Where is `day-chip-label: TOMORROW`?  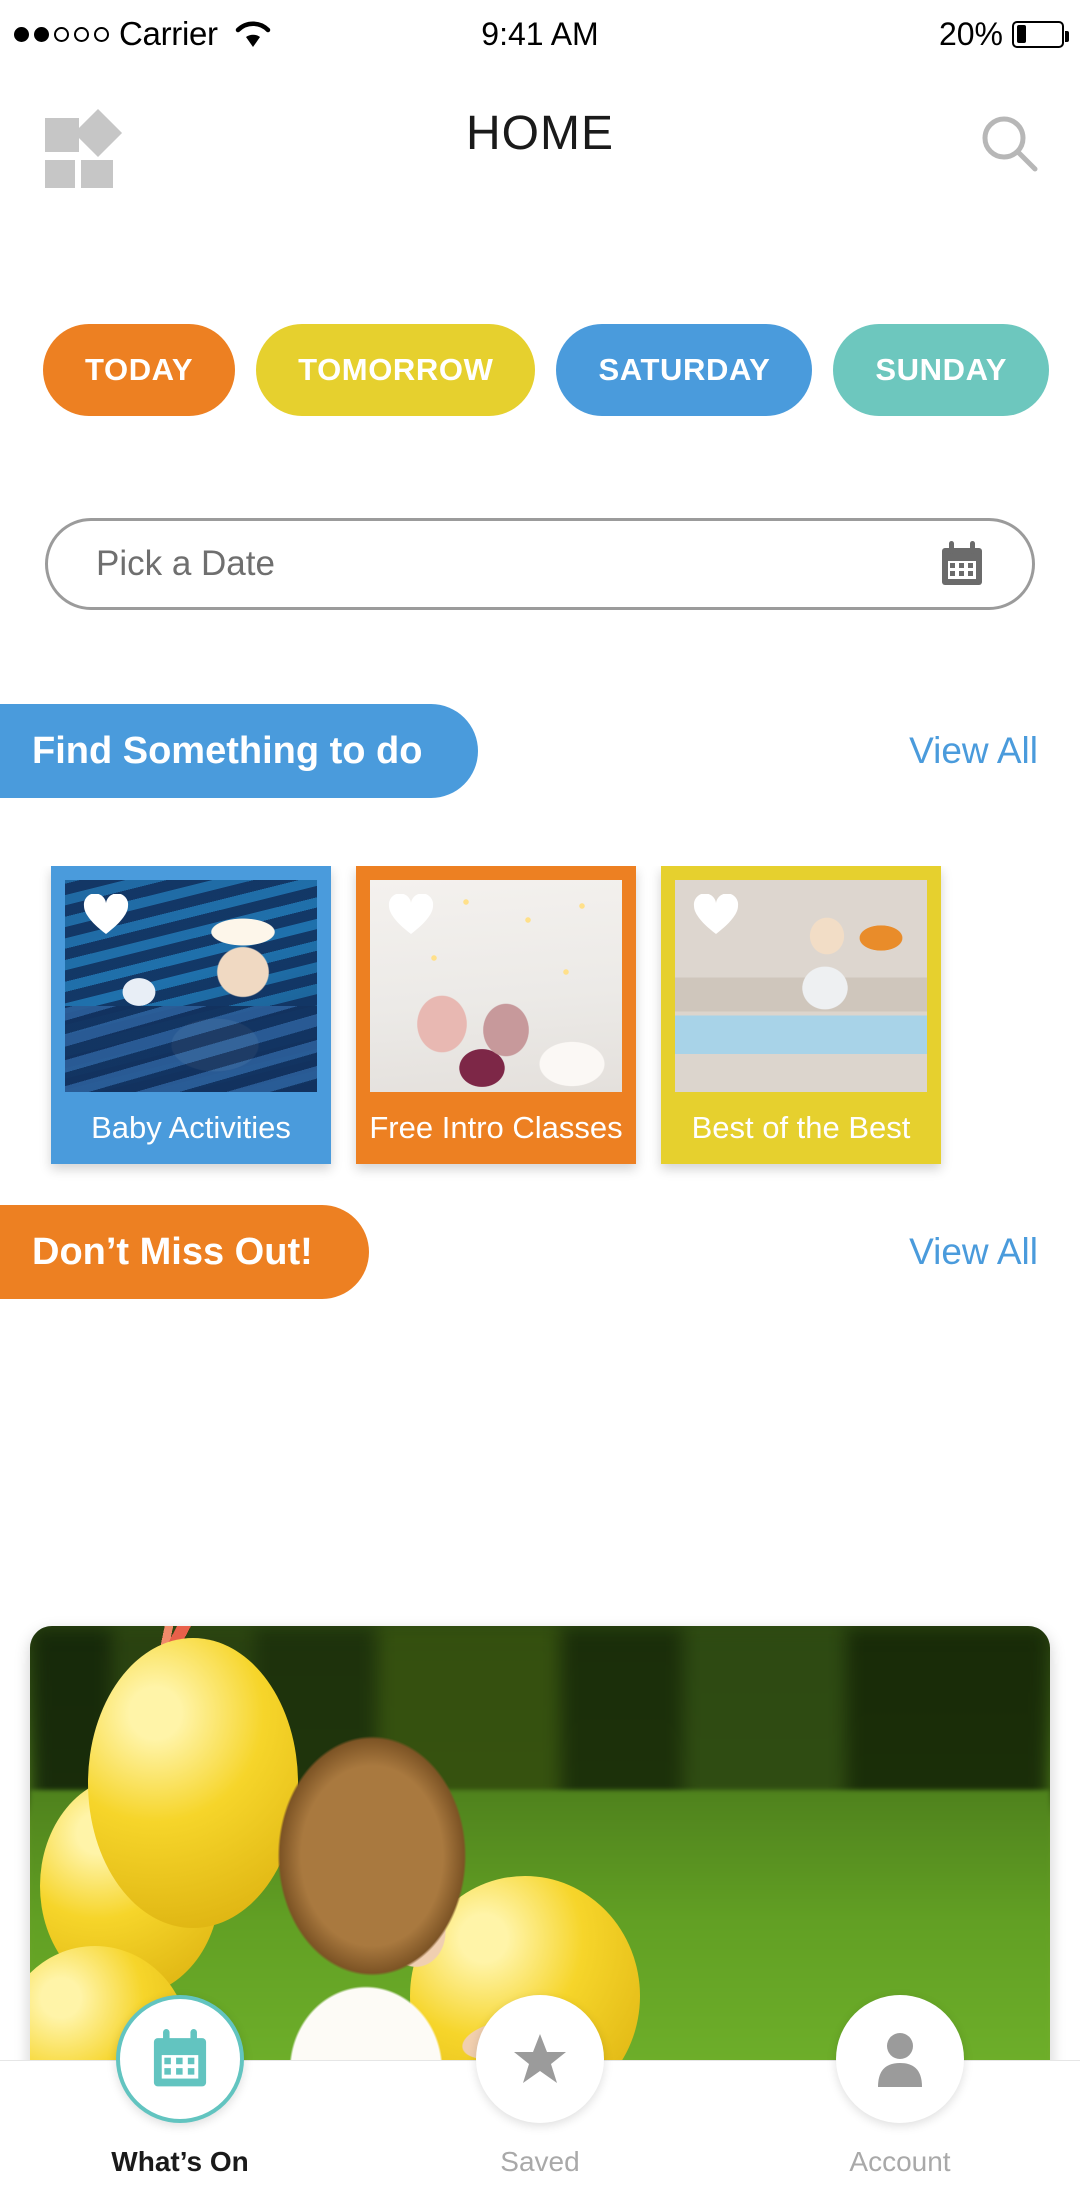 day-chip-label: TOMORROW is located at coordinates (396, 369).